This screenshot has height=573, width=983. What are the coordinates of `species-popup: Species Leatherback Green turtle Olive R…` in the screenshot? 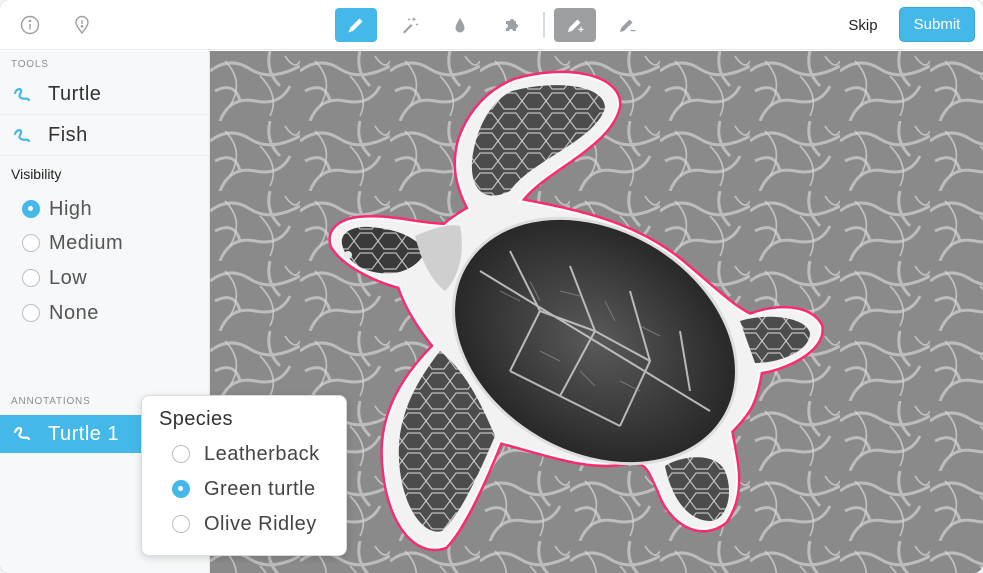 It's located at (244, 475).